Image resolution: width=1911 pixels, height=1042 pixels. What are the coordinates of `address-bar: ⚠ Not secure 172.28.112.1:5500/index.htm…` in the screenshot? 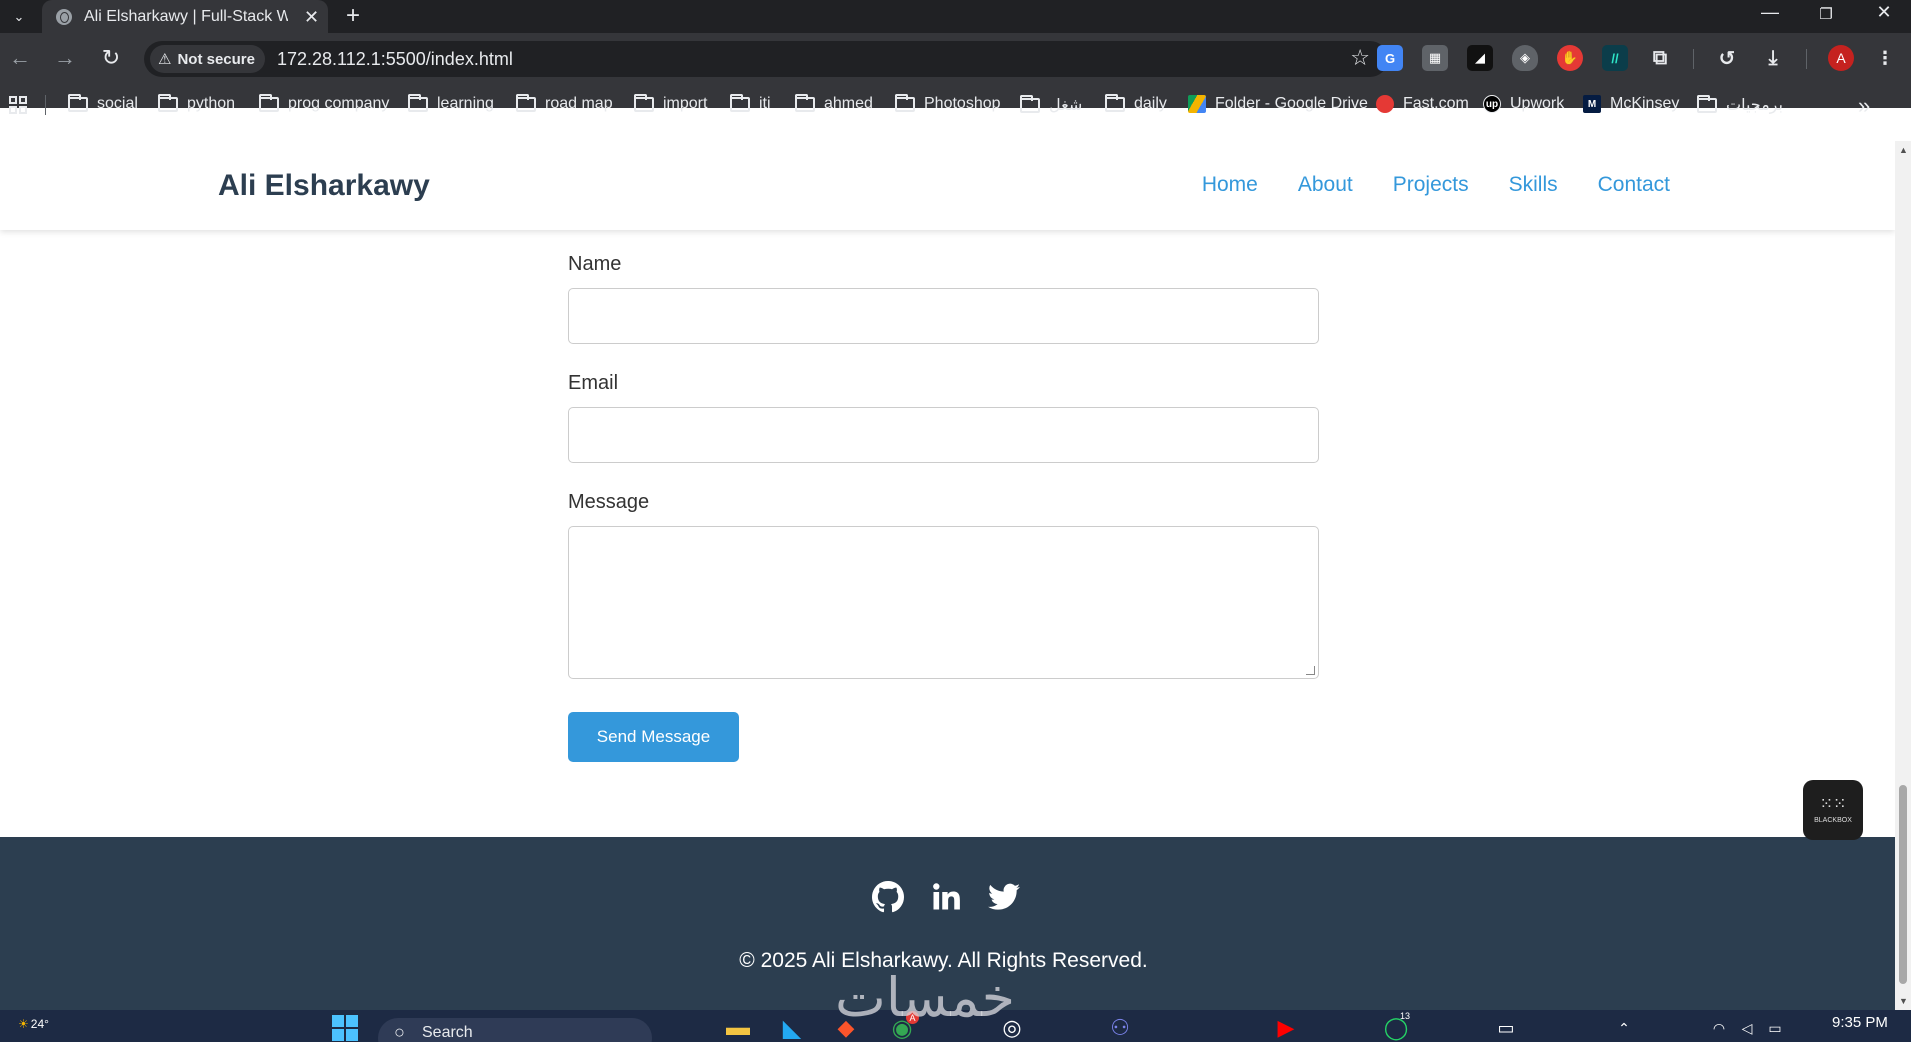 It's located at (766, 59).